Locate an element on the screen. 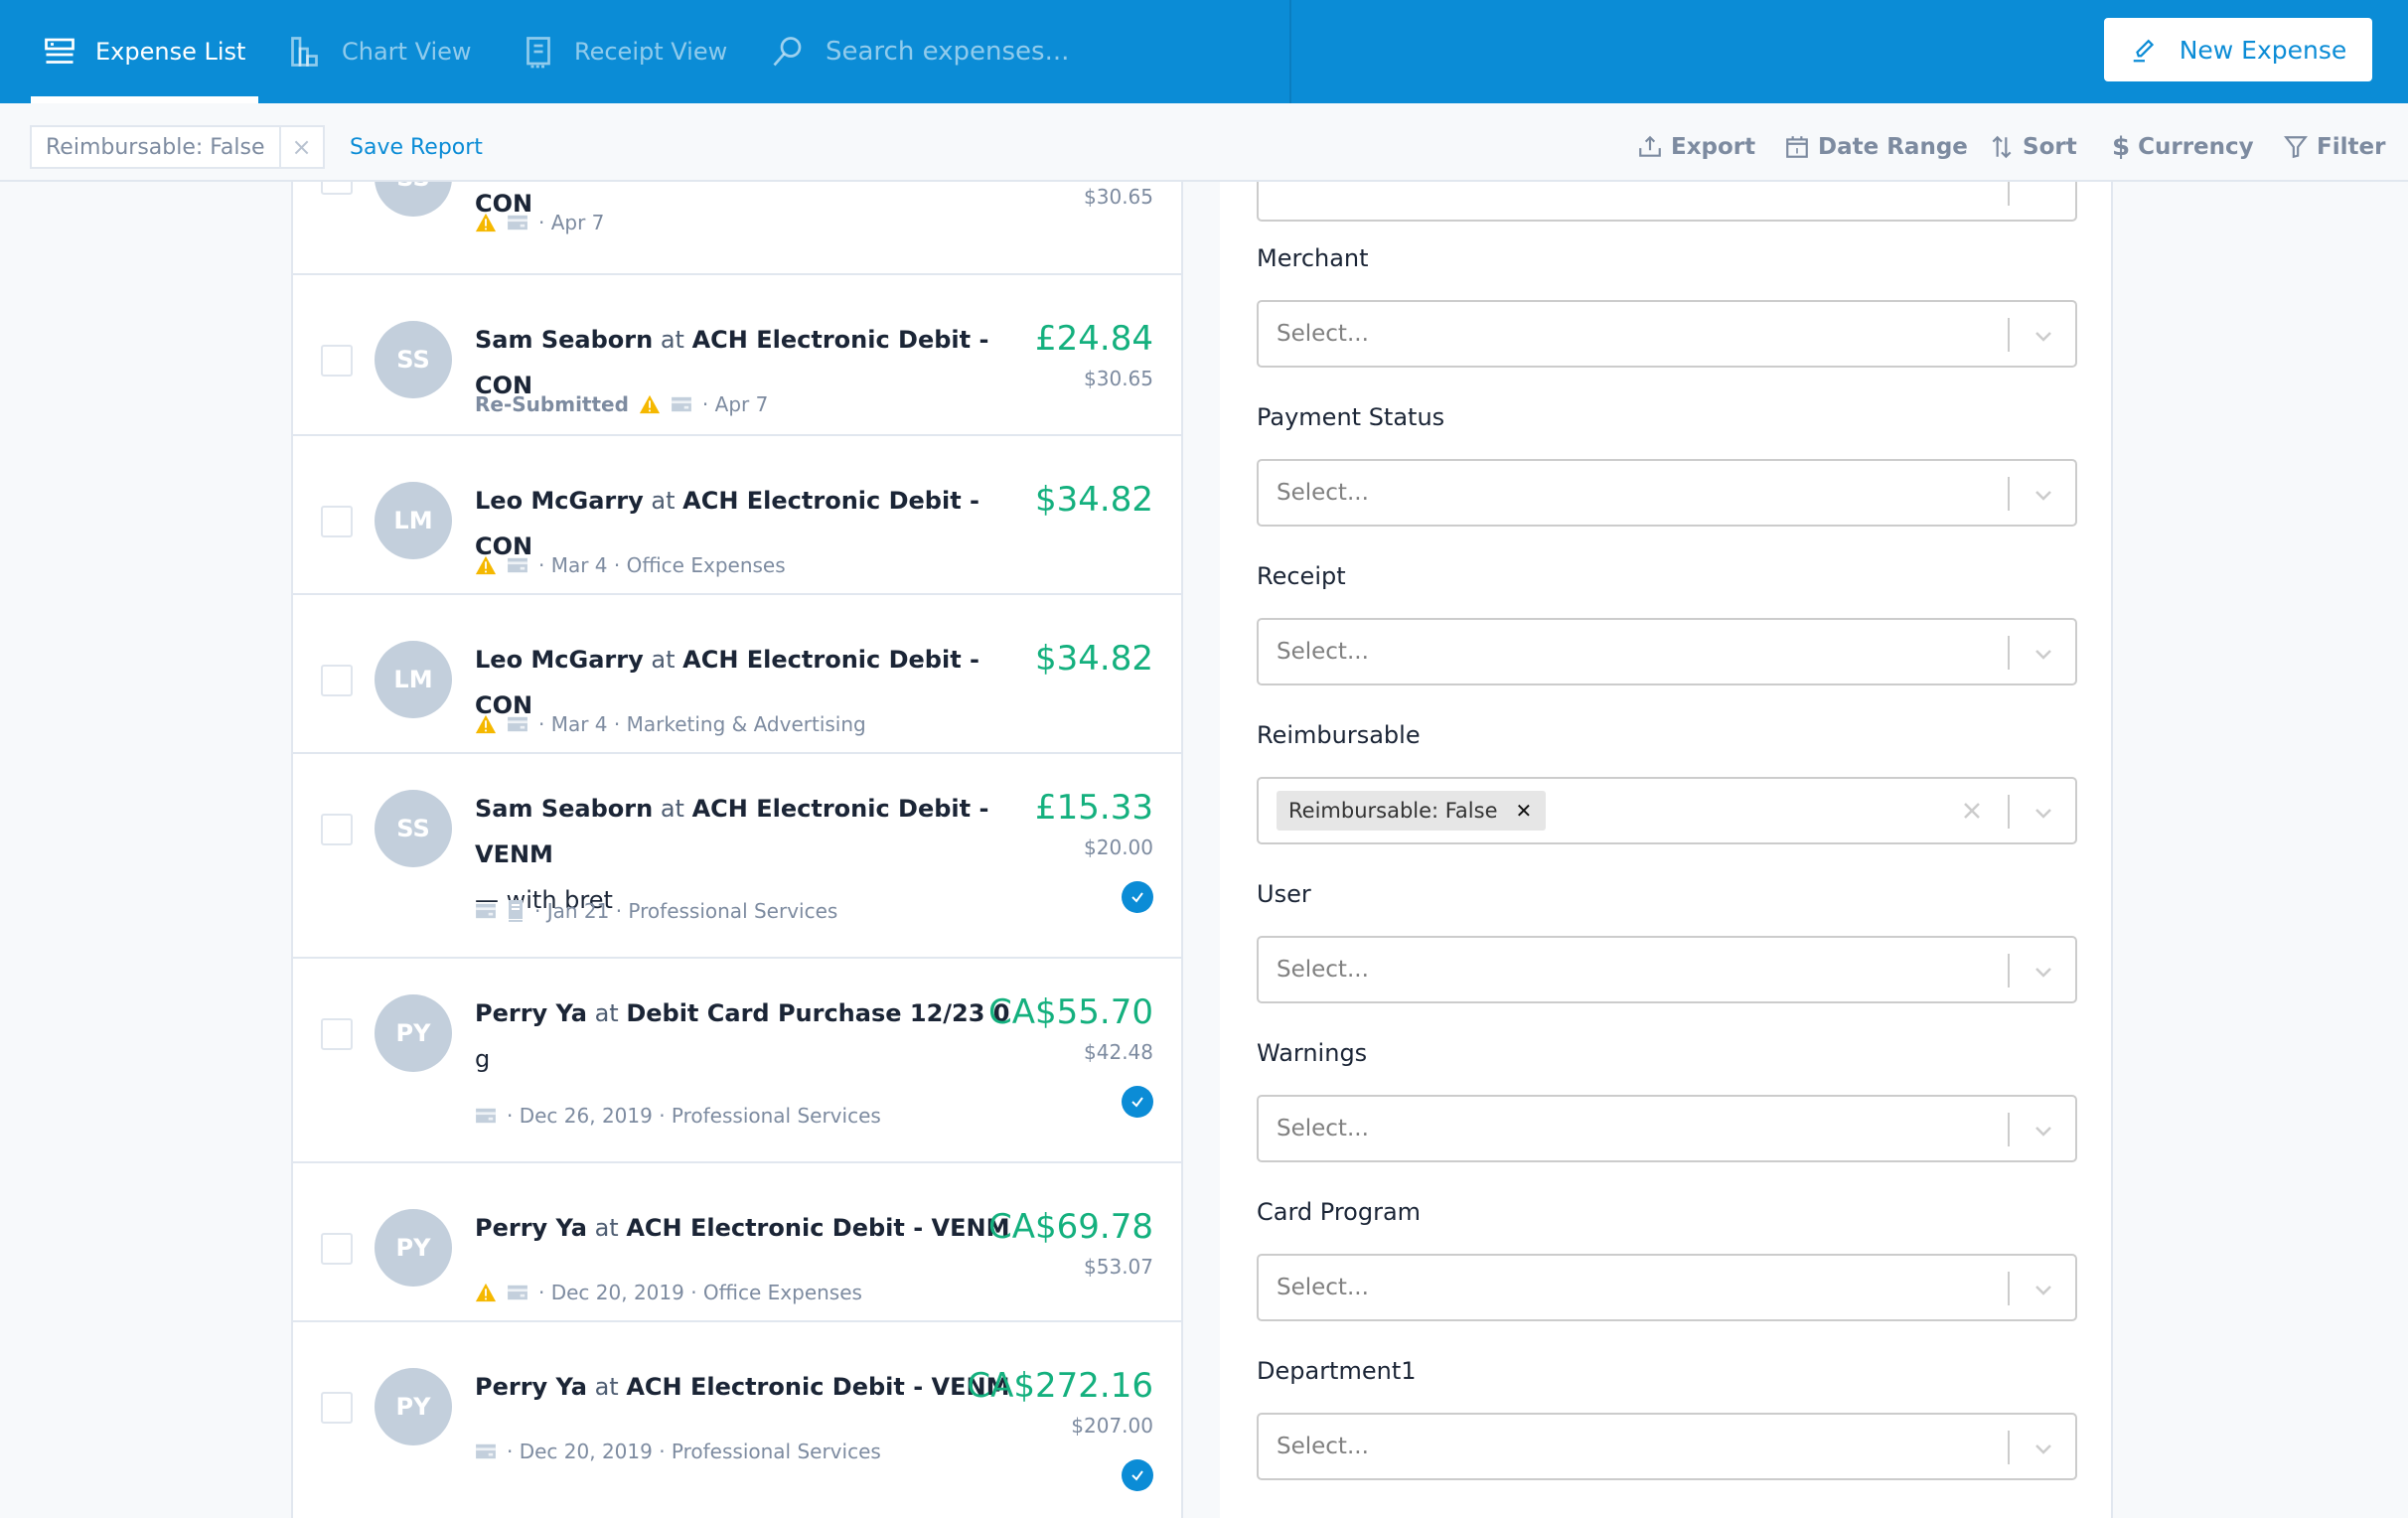 This screenshot has height=1518, width=2408. calendar-icon is located at coordinates (1797, 147).